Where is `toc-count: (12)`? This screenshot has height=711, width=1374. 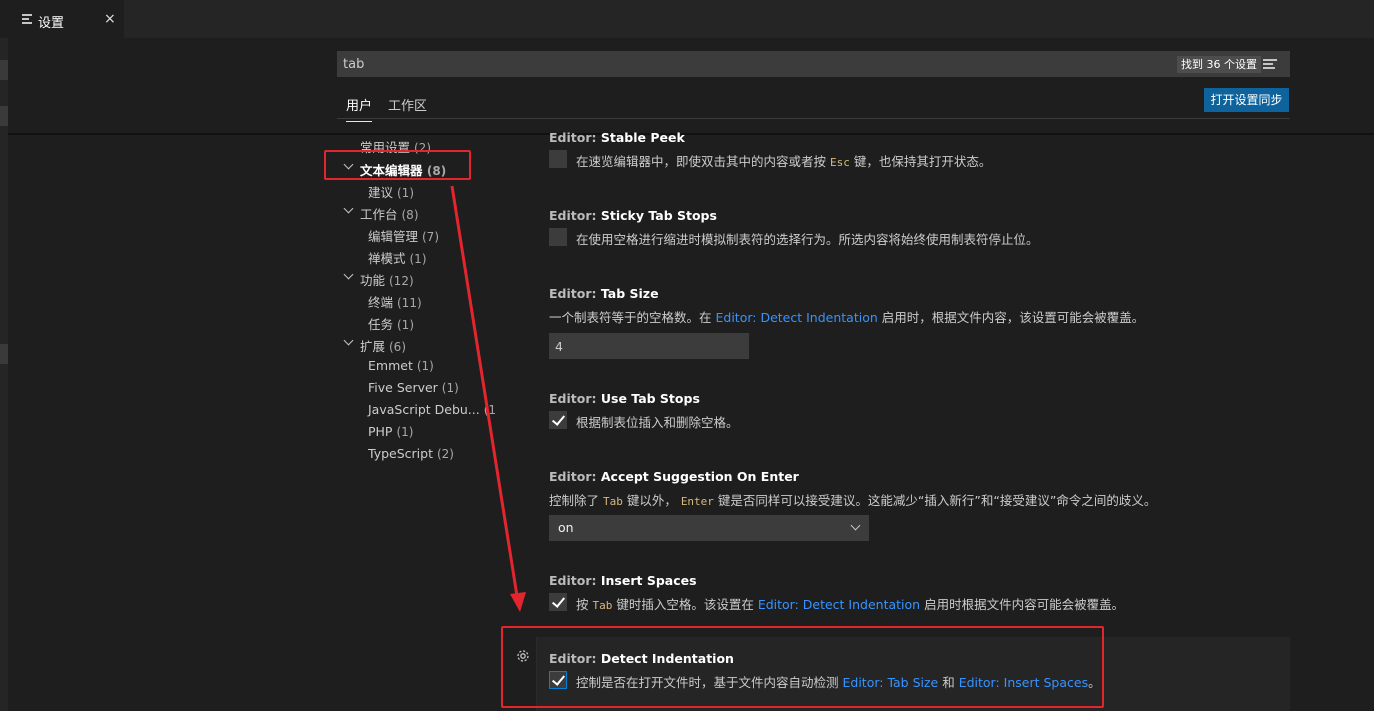 toc-count: (12) is located at coordinates (401, 281).